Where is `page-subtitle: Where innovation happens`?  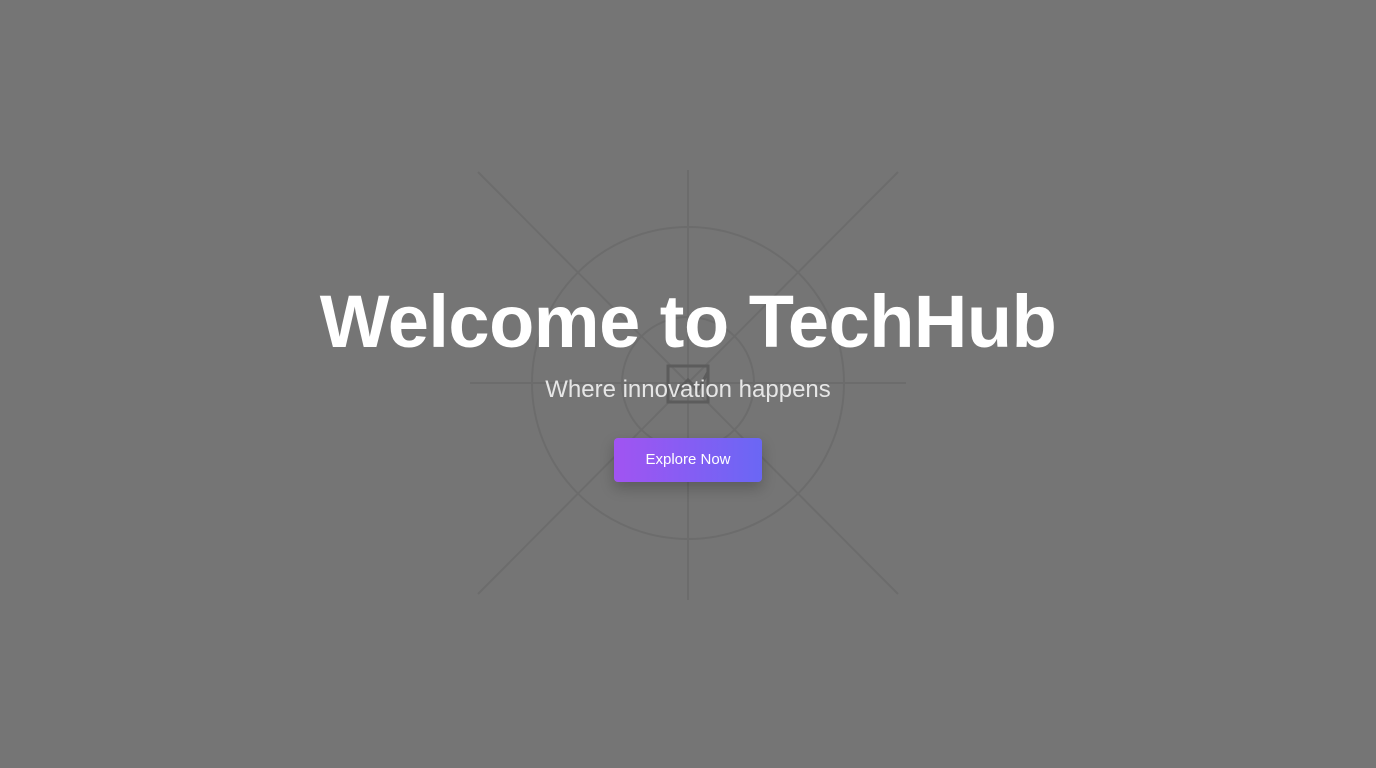 page-subtitle: Where innovation happens is located at coordinates (688, 389).